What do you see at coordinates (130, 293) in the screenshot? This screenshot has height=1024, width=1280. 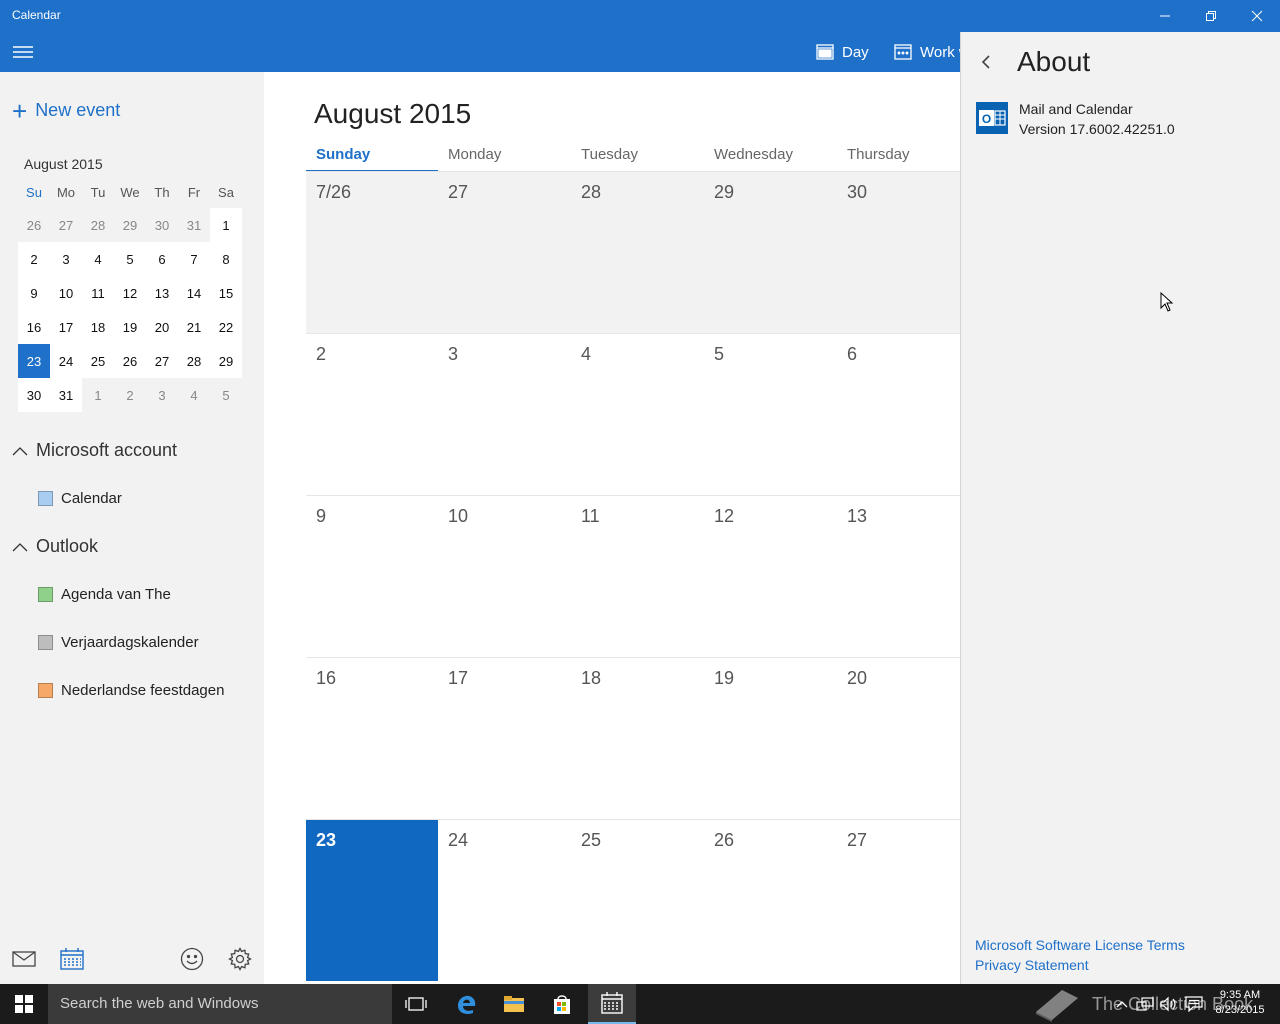 I see `mini-calendar-day: 12` at bounding box center [130, 293].